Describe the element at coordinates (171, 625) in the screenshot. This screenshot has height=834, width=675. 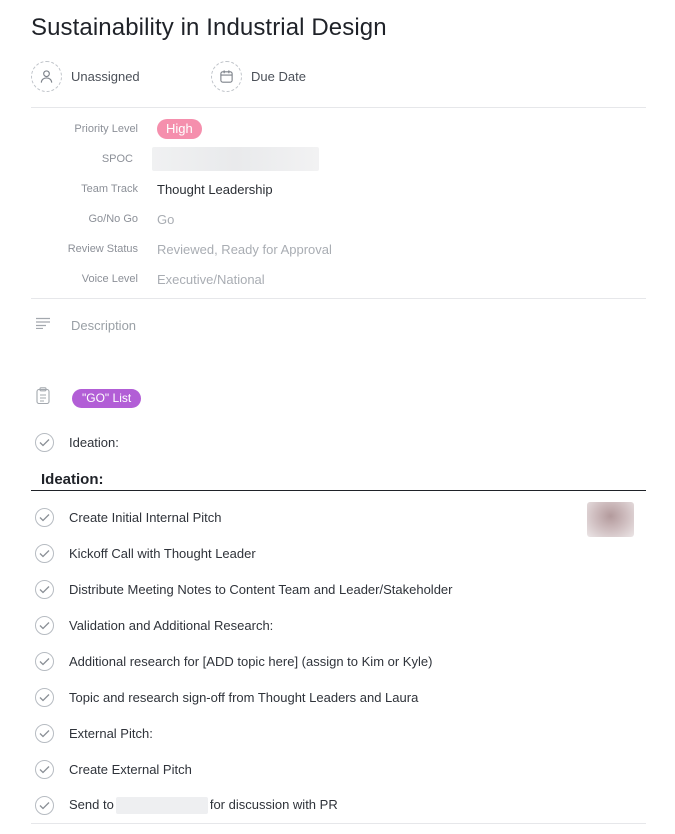
I see `checklist-item-label: Validation and Additional Research:` at that location.